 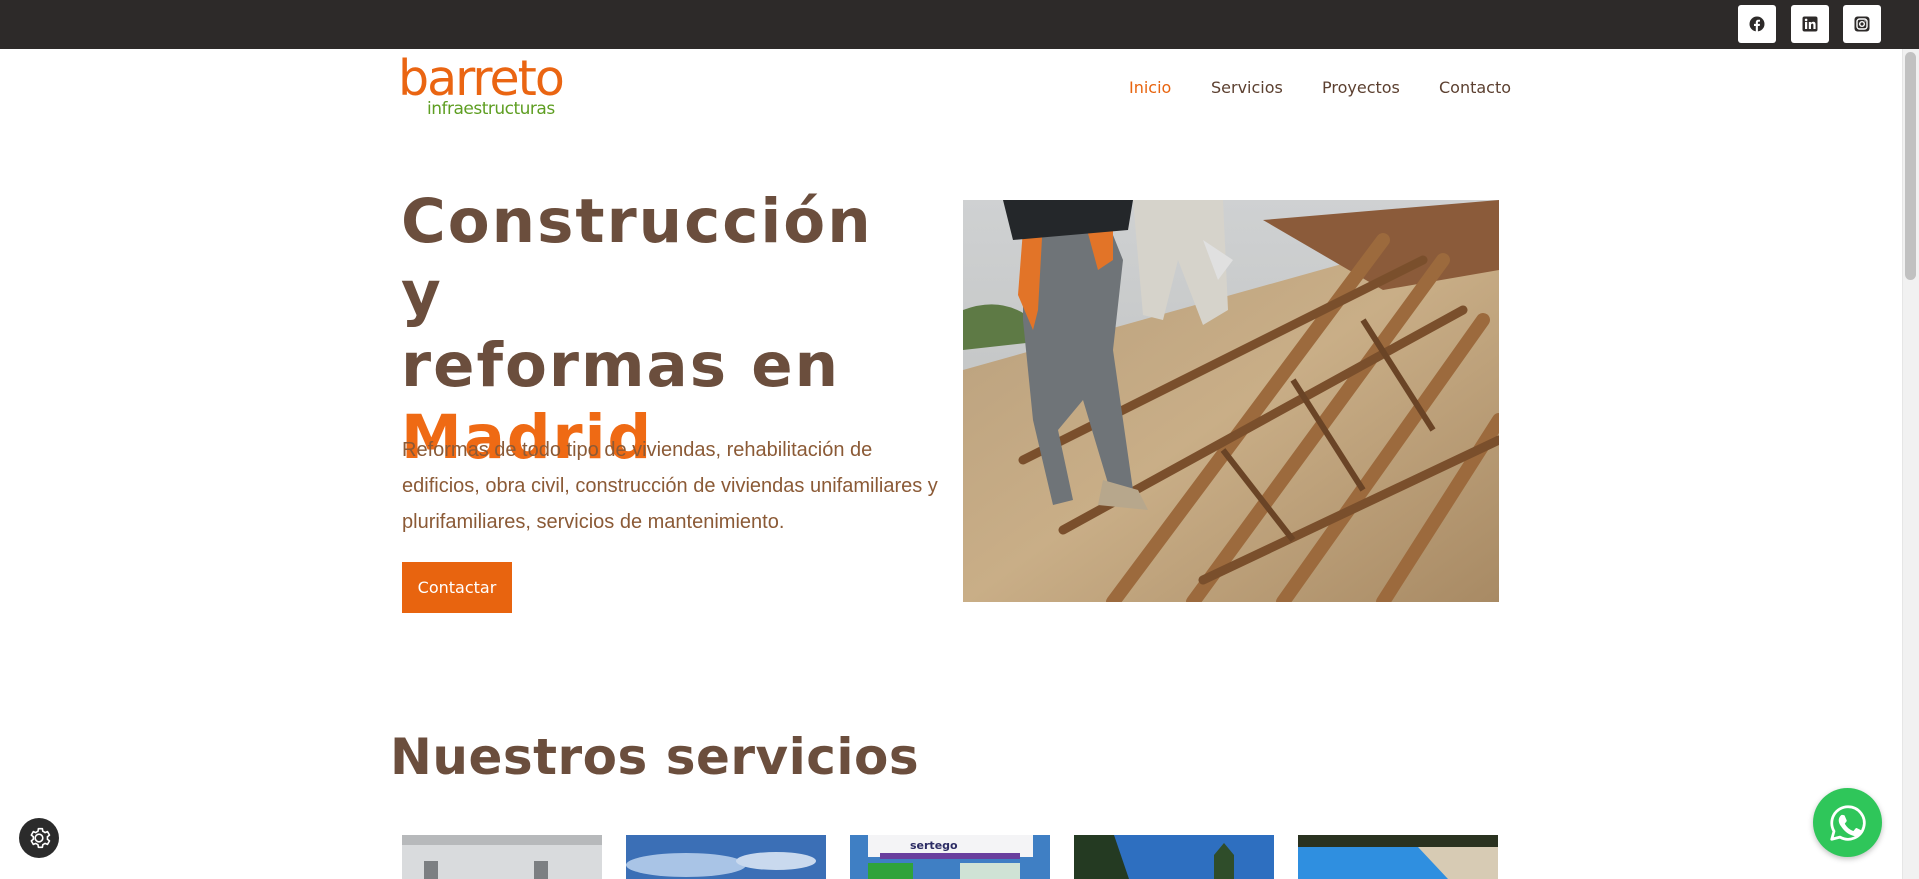 I want to click on roof-construction-photo, so click(x=1231, y=401).